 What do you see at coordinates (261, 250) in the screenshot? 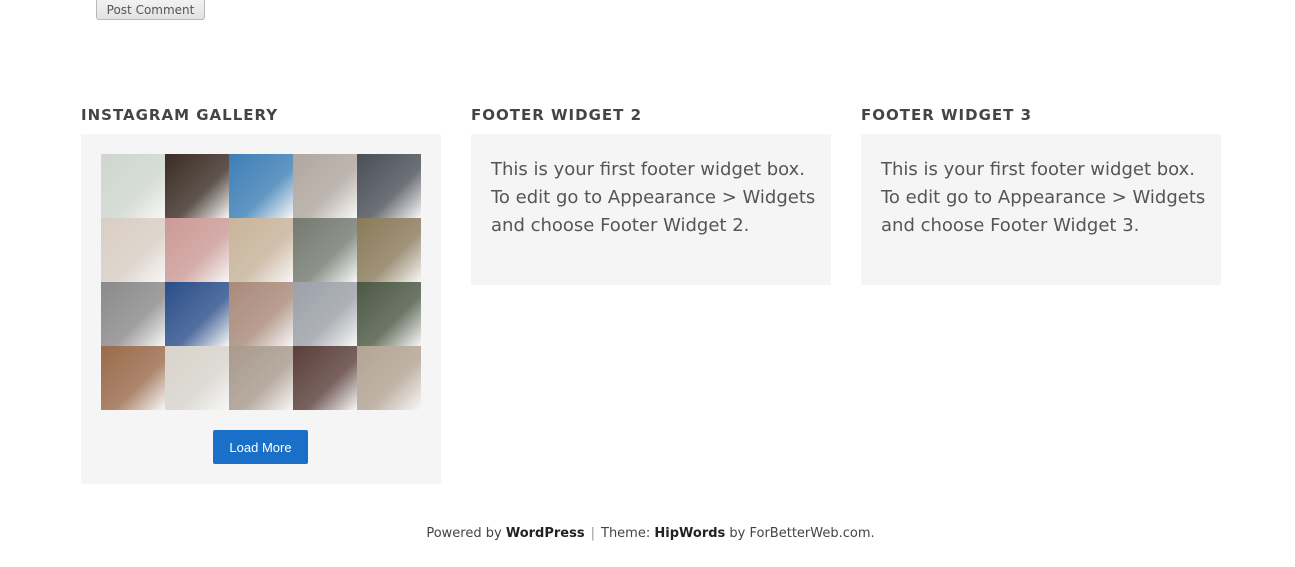
I see `instagram-tile-breakfast-photo` at bounding box center [261, 250].